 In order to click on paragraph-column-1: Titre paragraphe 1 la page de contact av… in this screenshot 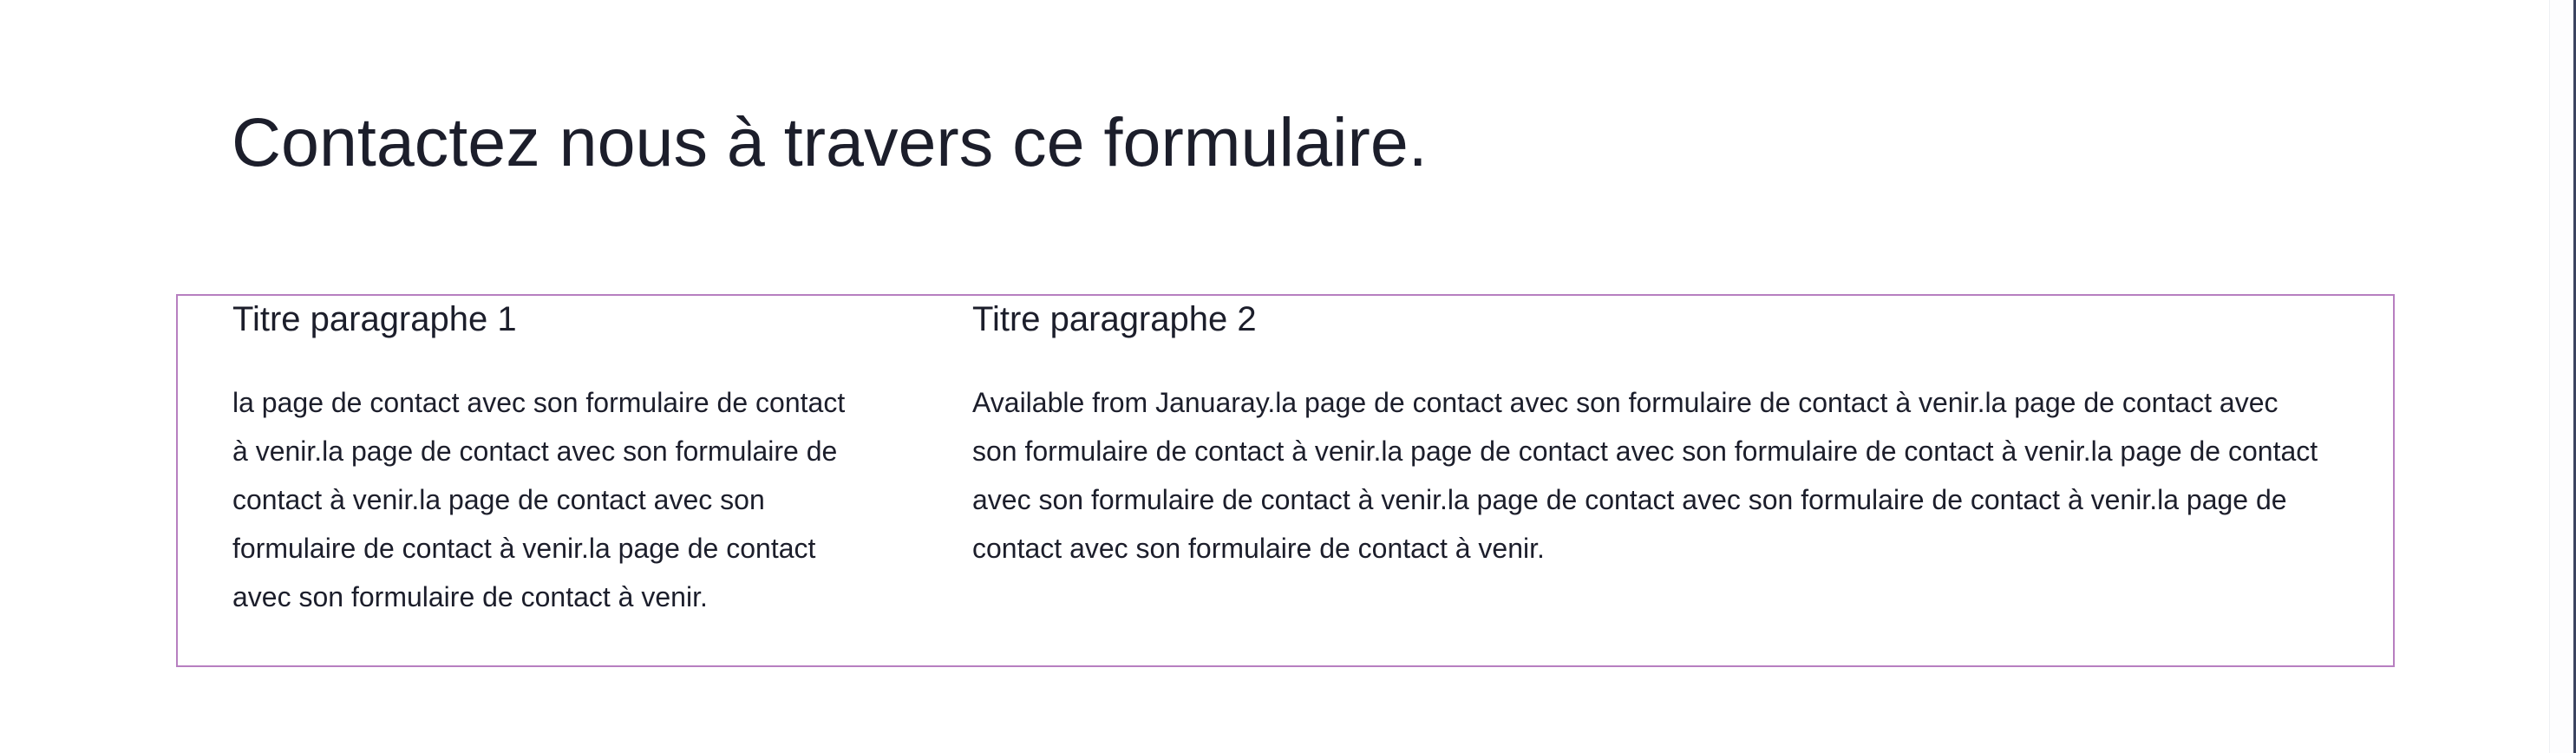, I will do `click(540, 458)`.